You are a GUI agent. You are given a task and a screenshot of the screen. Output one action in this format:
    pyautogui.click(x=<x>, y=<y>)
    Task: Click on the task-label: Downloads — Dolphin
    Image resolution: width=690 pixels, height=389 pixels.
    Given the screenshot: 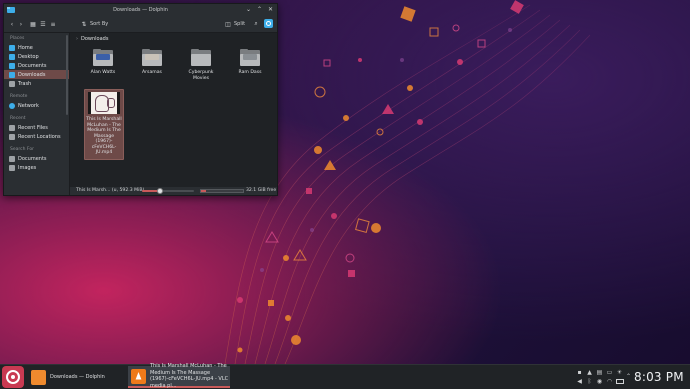 What is the action you would take?
    pyautogui.click(x=77, y=376)
    